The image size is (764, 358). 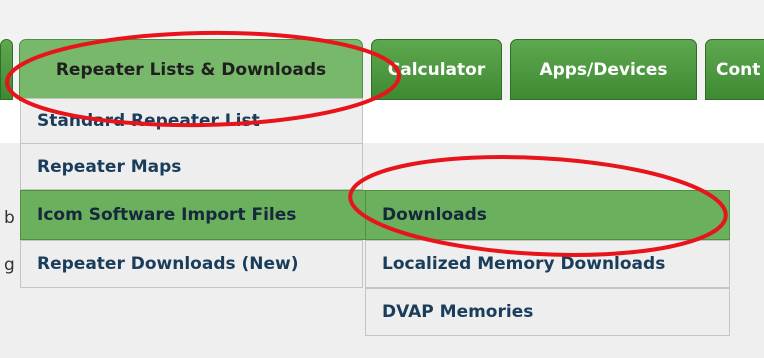 I want to click on annotation-circle-downloads, so click(x=538, y=206).